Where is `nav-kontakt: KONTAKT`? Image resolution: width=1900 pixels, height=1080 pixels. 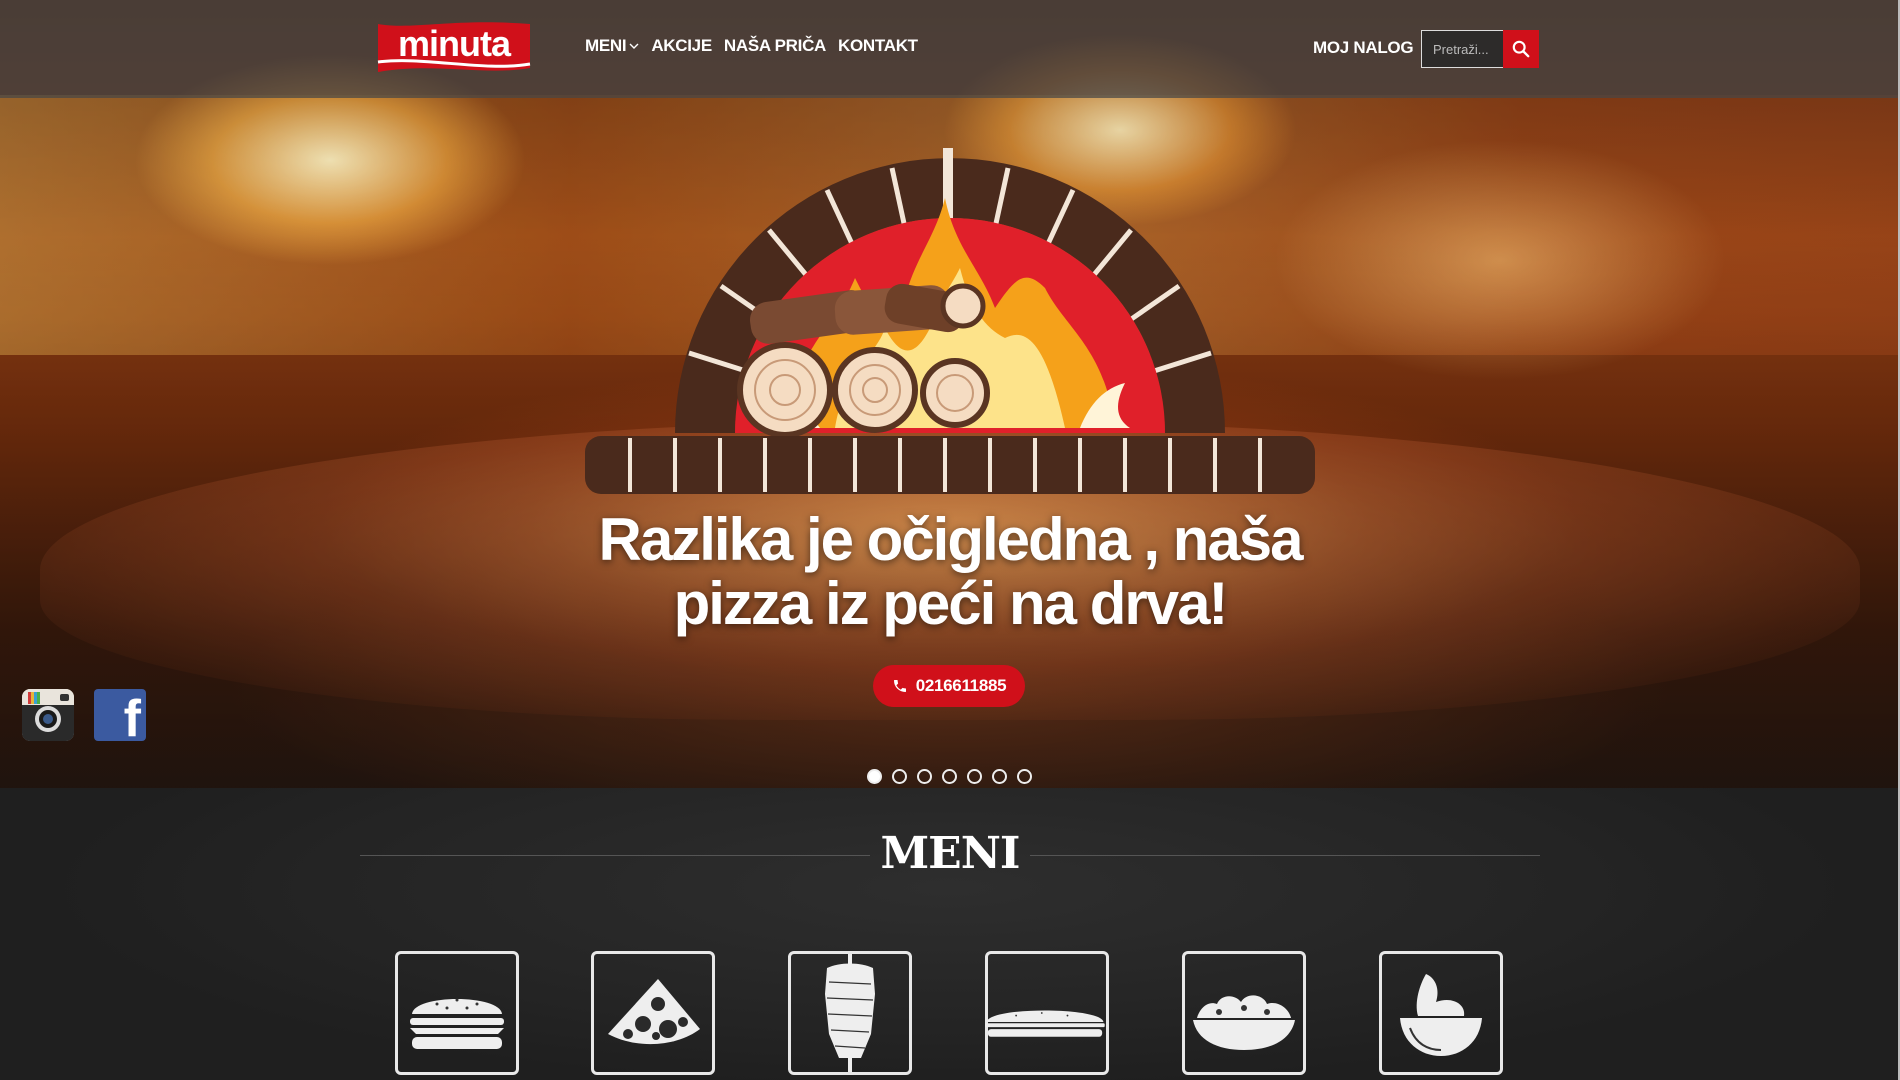
nav-kontakt: KONTAKT is located at coordinates (878, 46).